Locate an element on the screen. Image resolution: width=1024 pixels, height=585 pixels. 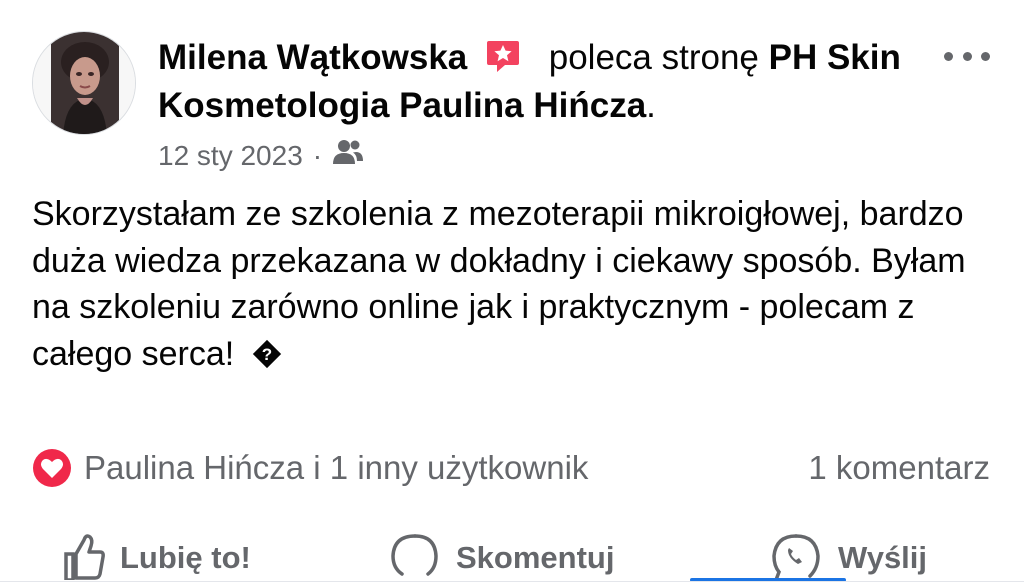
recommend-verb: poleca stronę is located at coordinates (653, 57).